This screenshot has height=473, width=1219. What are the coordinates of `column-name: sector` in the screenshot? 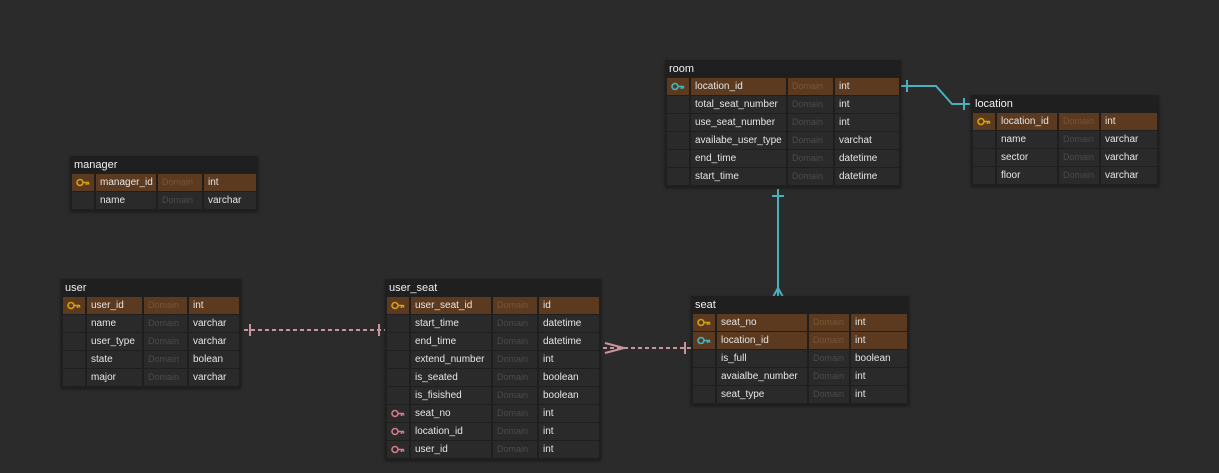 It's located at (1027, 157).